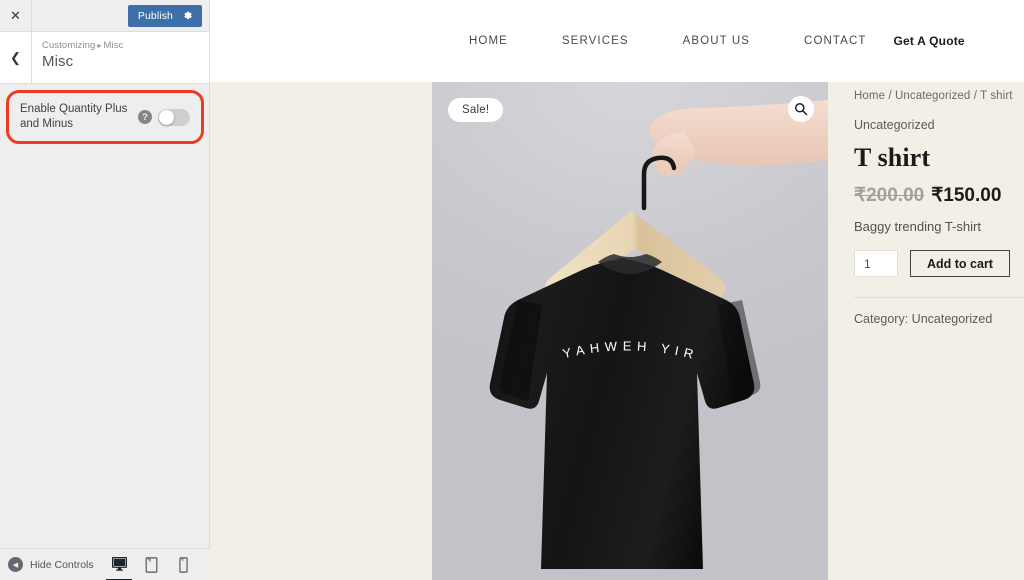 The width and height of the screenshot is (1024, 580). I want to click on customizer-footer: ◀ Hide Controls, so click(105, 564).